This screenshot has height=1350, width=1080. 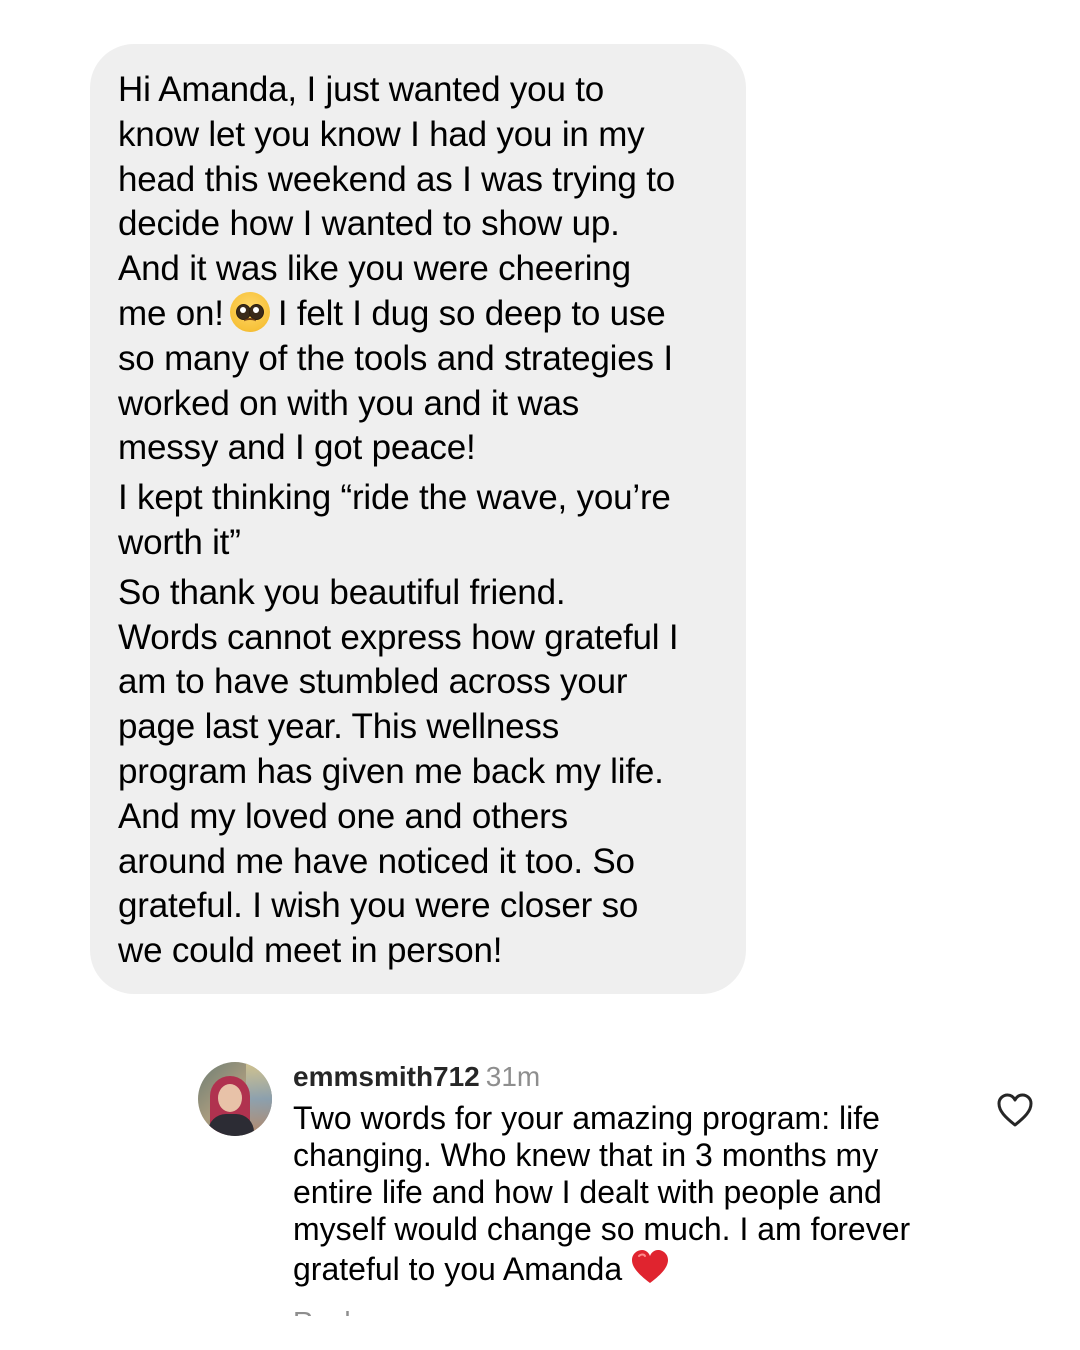 I want to click on message-text: I felt I dug so deep to use, so click(x=471, y=313).